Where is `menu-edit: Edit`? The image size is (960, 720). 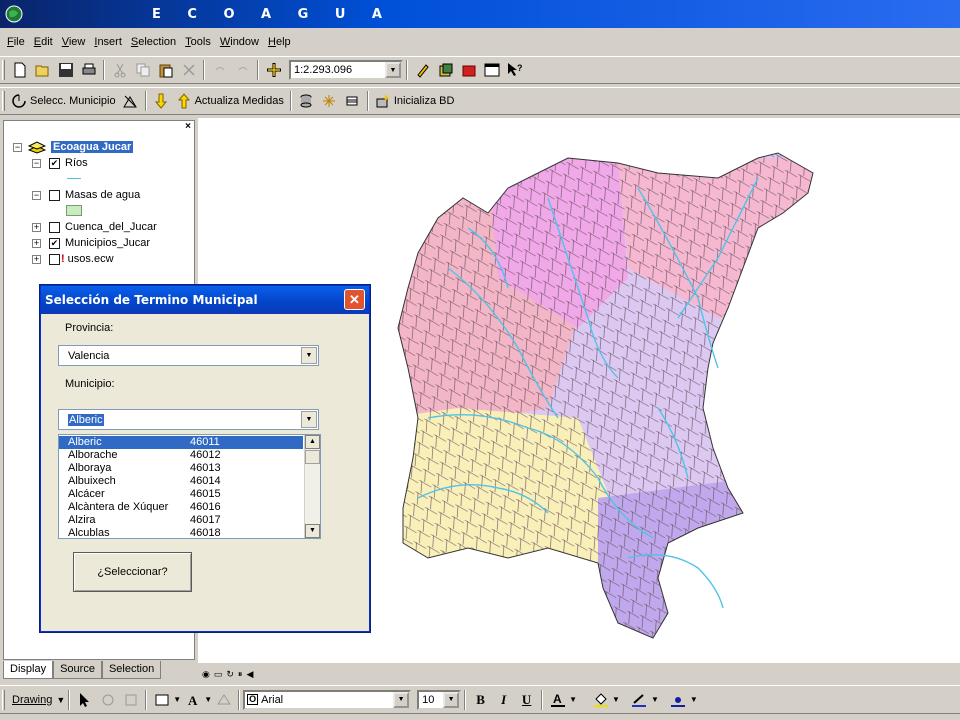 menu-edit: Edit is located at coordinates (43, 42).